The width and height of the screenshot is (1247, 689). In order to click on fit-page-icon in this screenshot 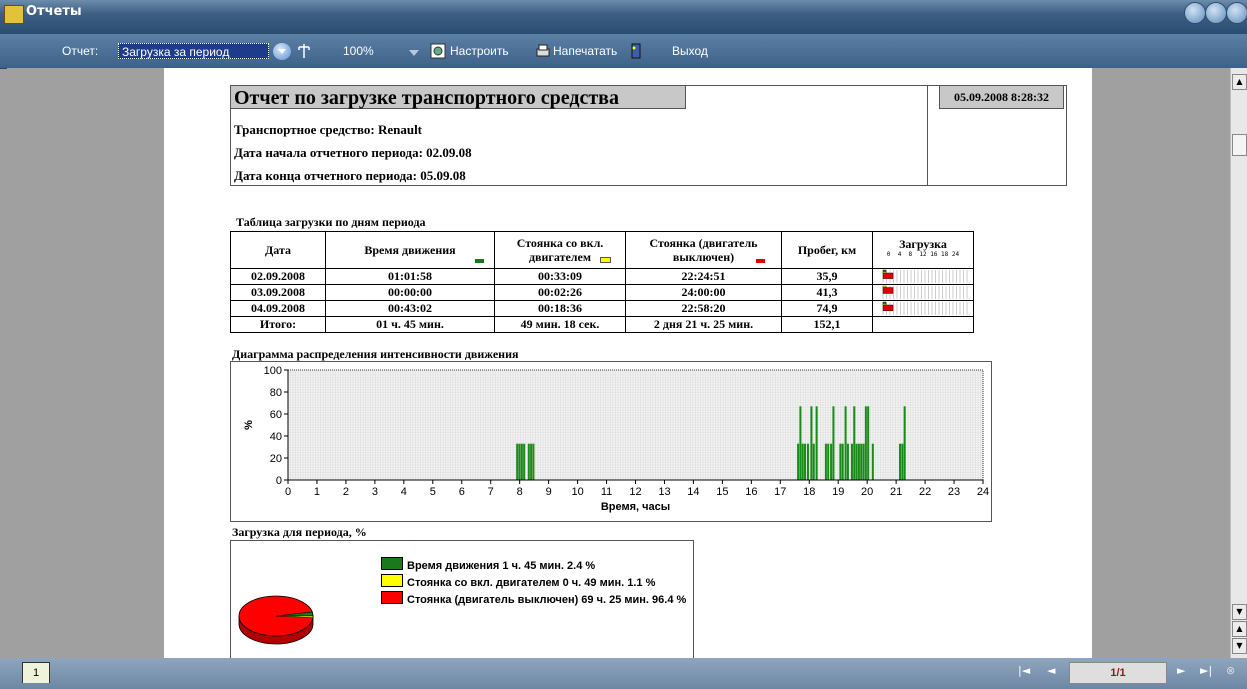, I will do `click(304, 51)`.